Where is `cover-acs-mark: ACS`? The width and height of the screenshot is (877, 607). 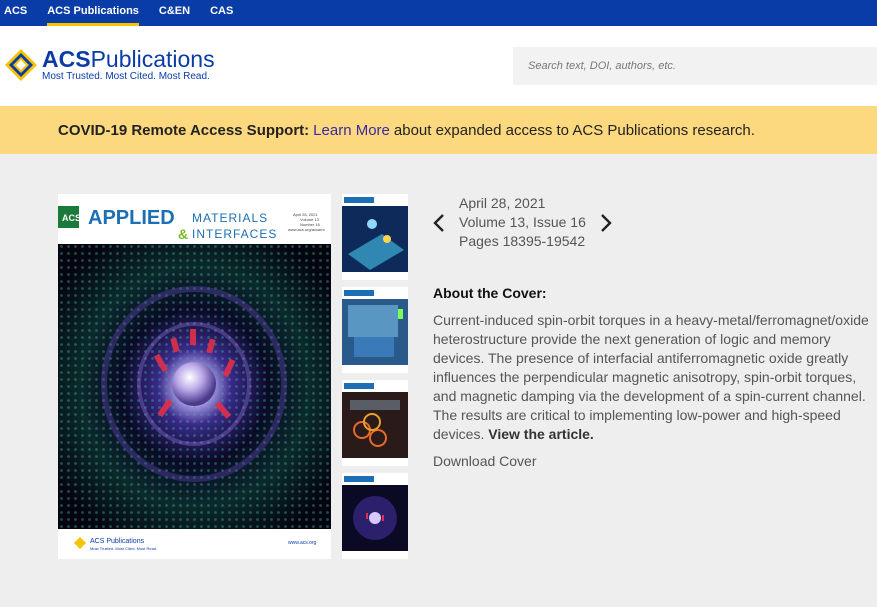
cover-acs-mark: ACS is located at coordinates (71, 218).